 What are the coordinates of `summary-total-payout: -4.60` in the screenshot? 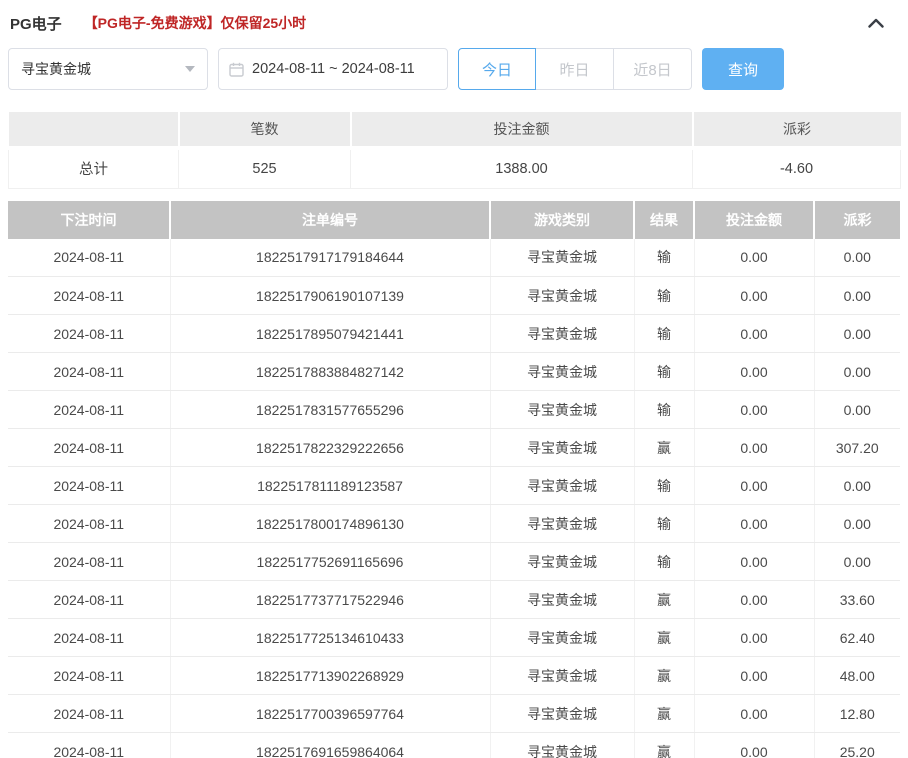 It's located at (796, 168).